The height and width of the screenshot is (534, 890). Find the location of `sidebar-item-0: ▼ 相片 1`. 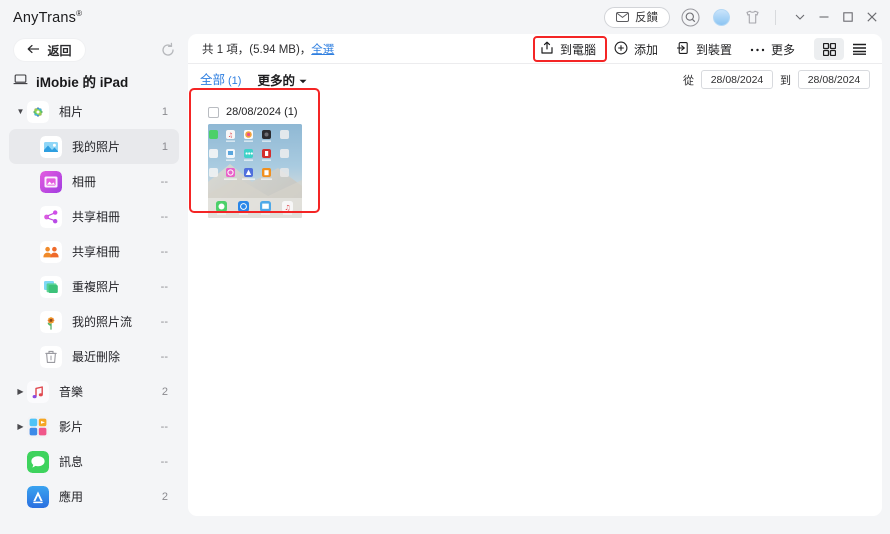

sidebar-item-0: ▼ 相片 1 is located at coordinates (94, 111).